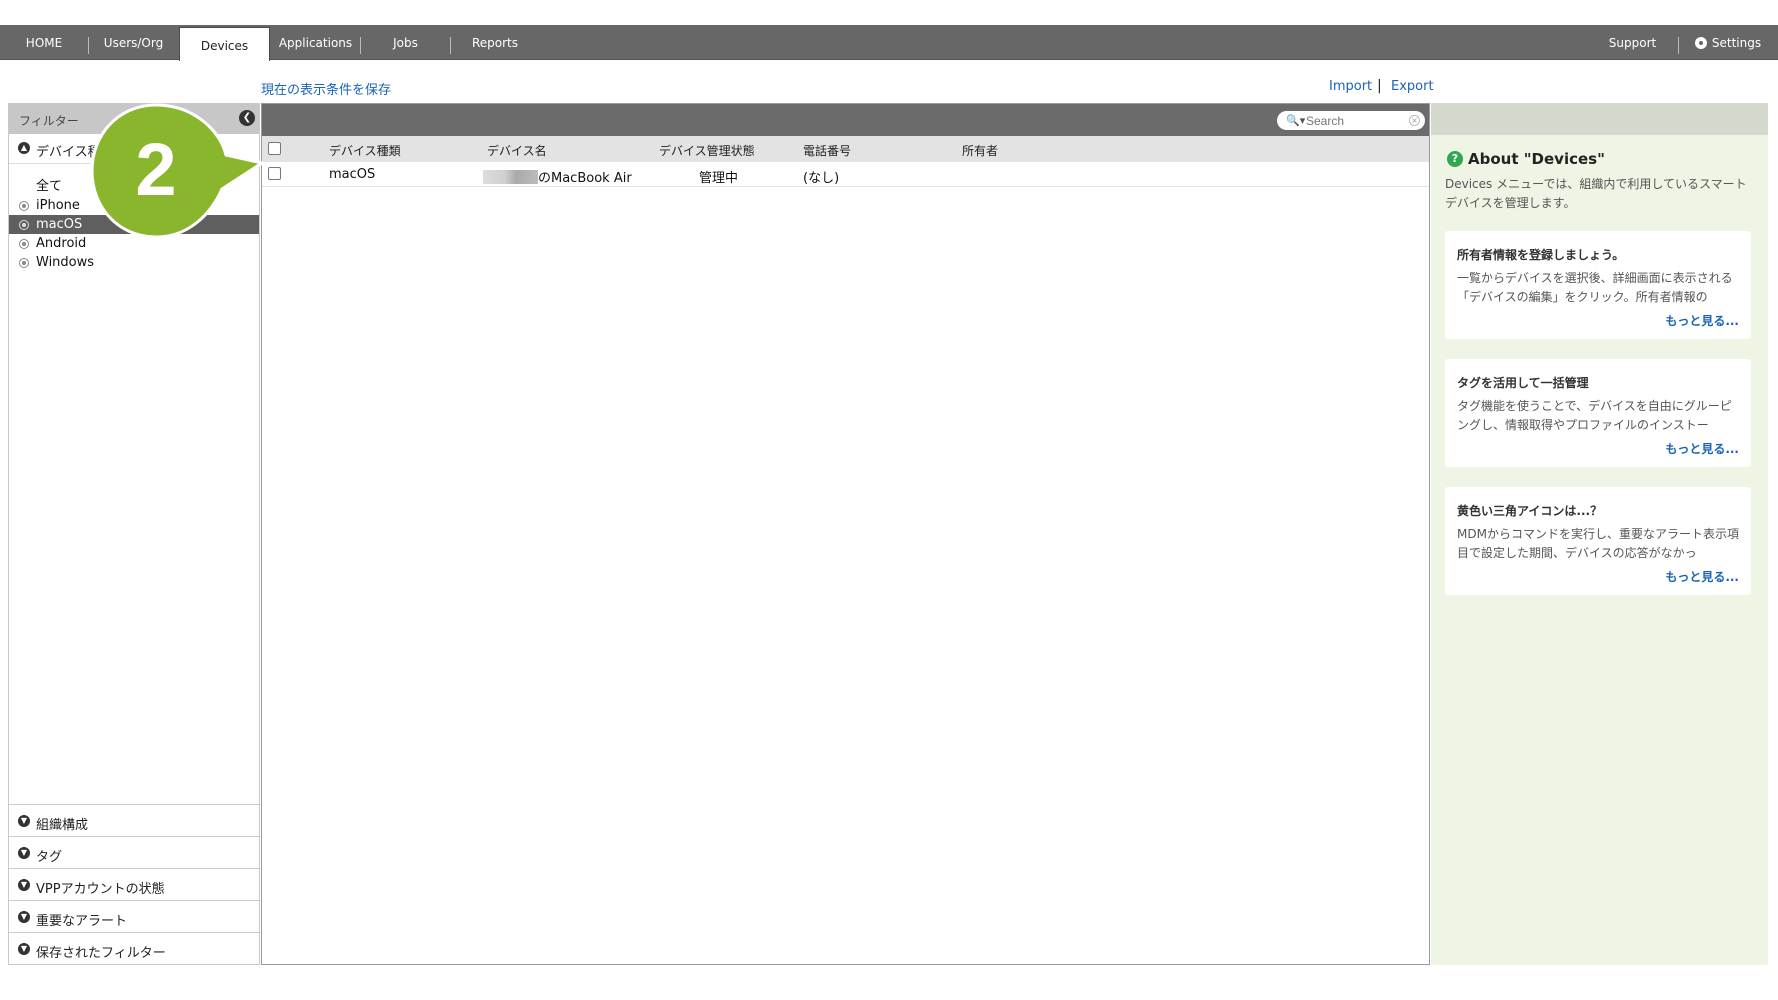 The height and width of the screenshot is (1000, 1778). I want to click on cell-management-status: 管理中, so click(719, 178).